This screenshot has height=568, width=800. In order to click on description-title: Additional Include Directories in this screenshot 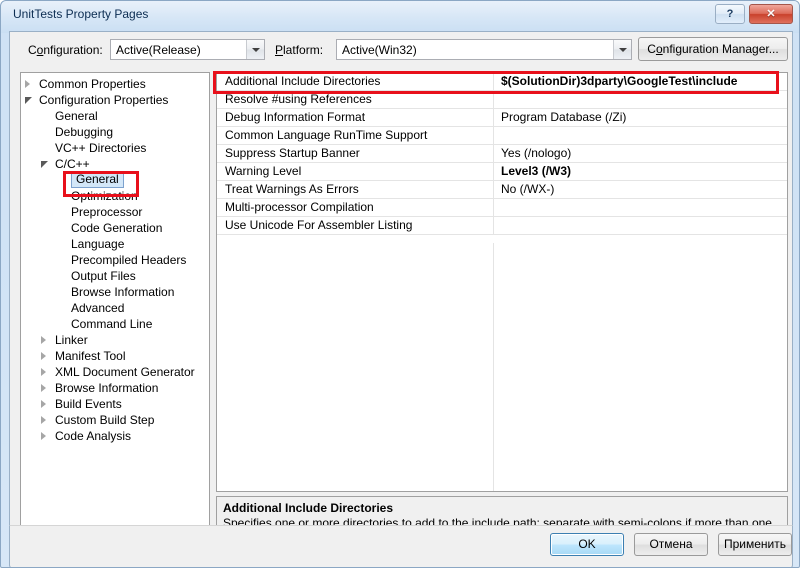, I will do `click(308, 508)`.